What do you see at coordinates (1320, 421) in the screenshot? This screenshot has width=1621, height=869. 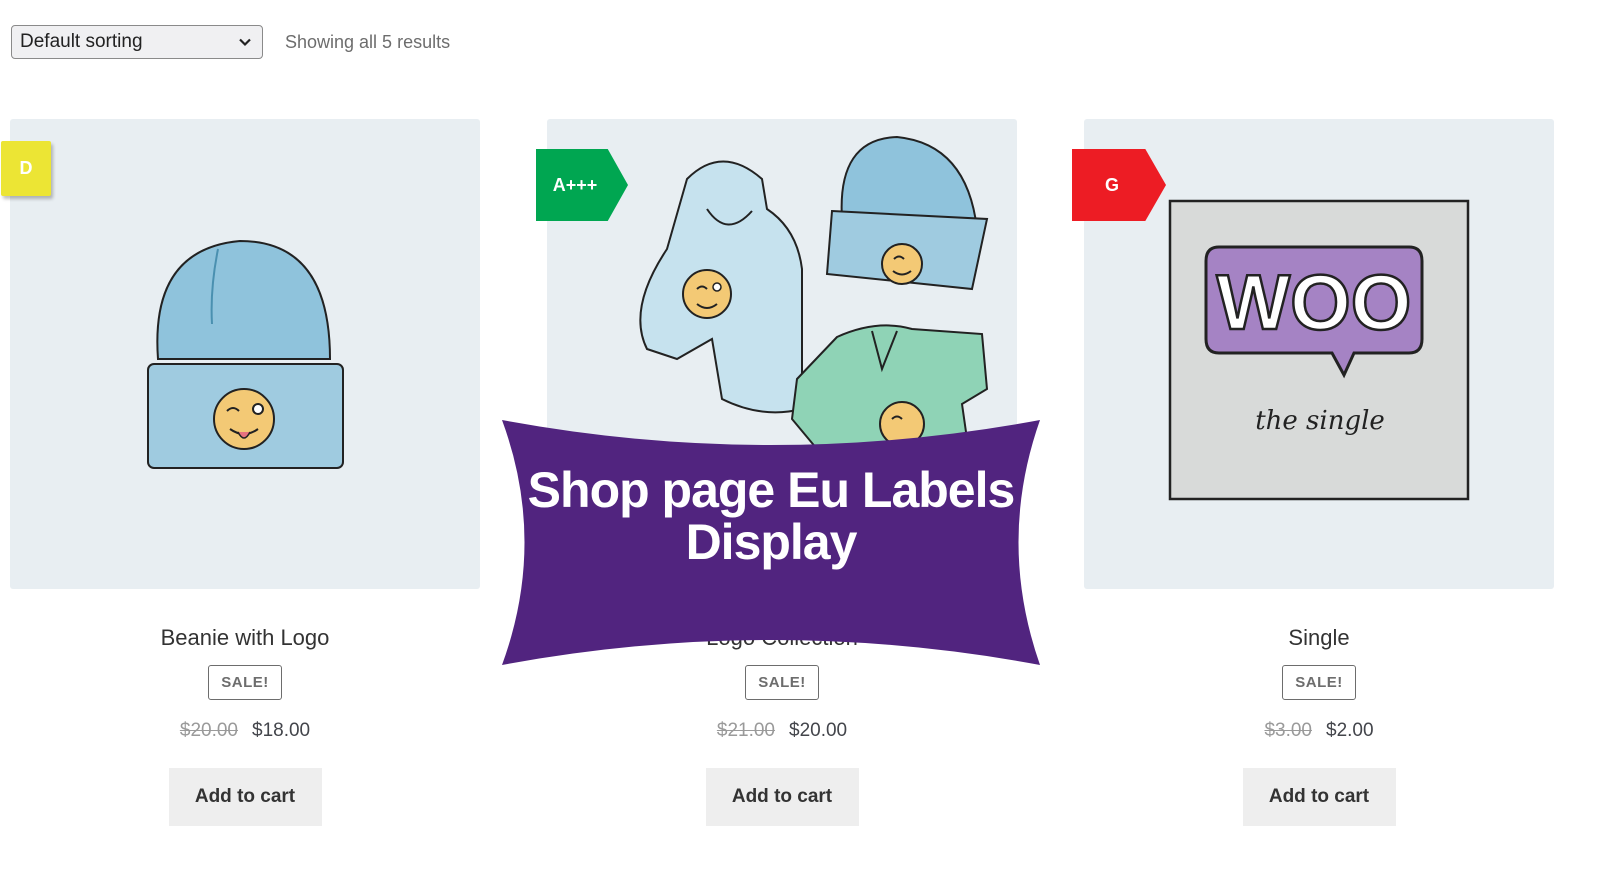 I see `single-caption-text: the single` at bounding box center [1320, 421].